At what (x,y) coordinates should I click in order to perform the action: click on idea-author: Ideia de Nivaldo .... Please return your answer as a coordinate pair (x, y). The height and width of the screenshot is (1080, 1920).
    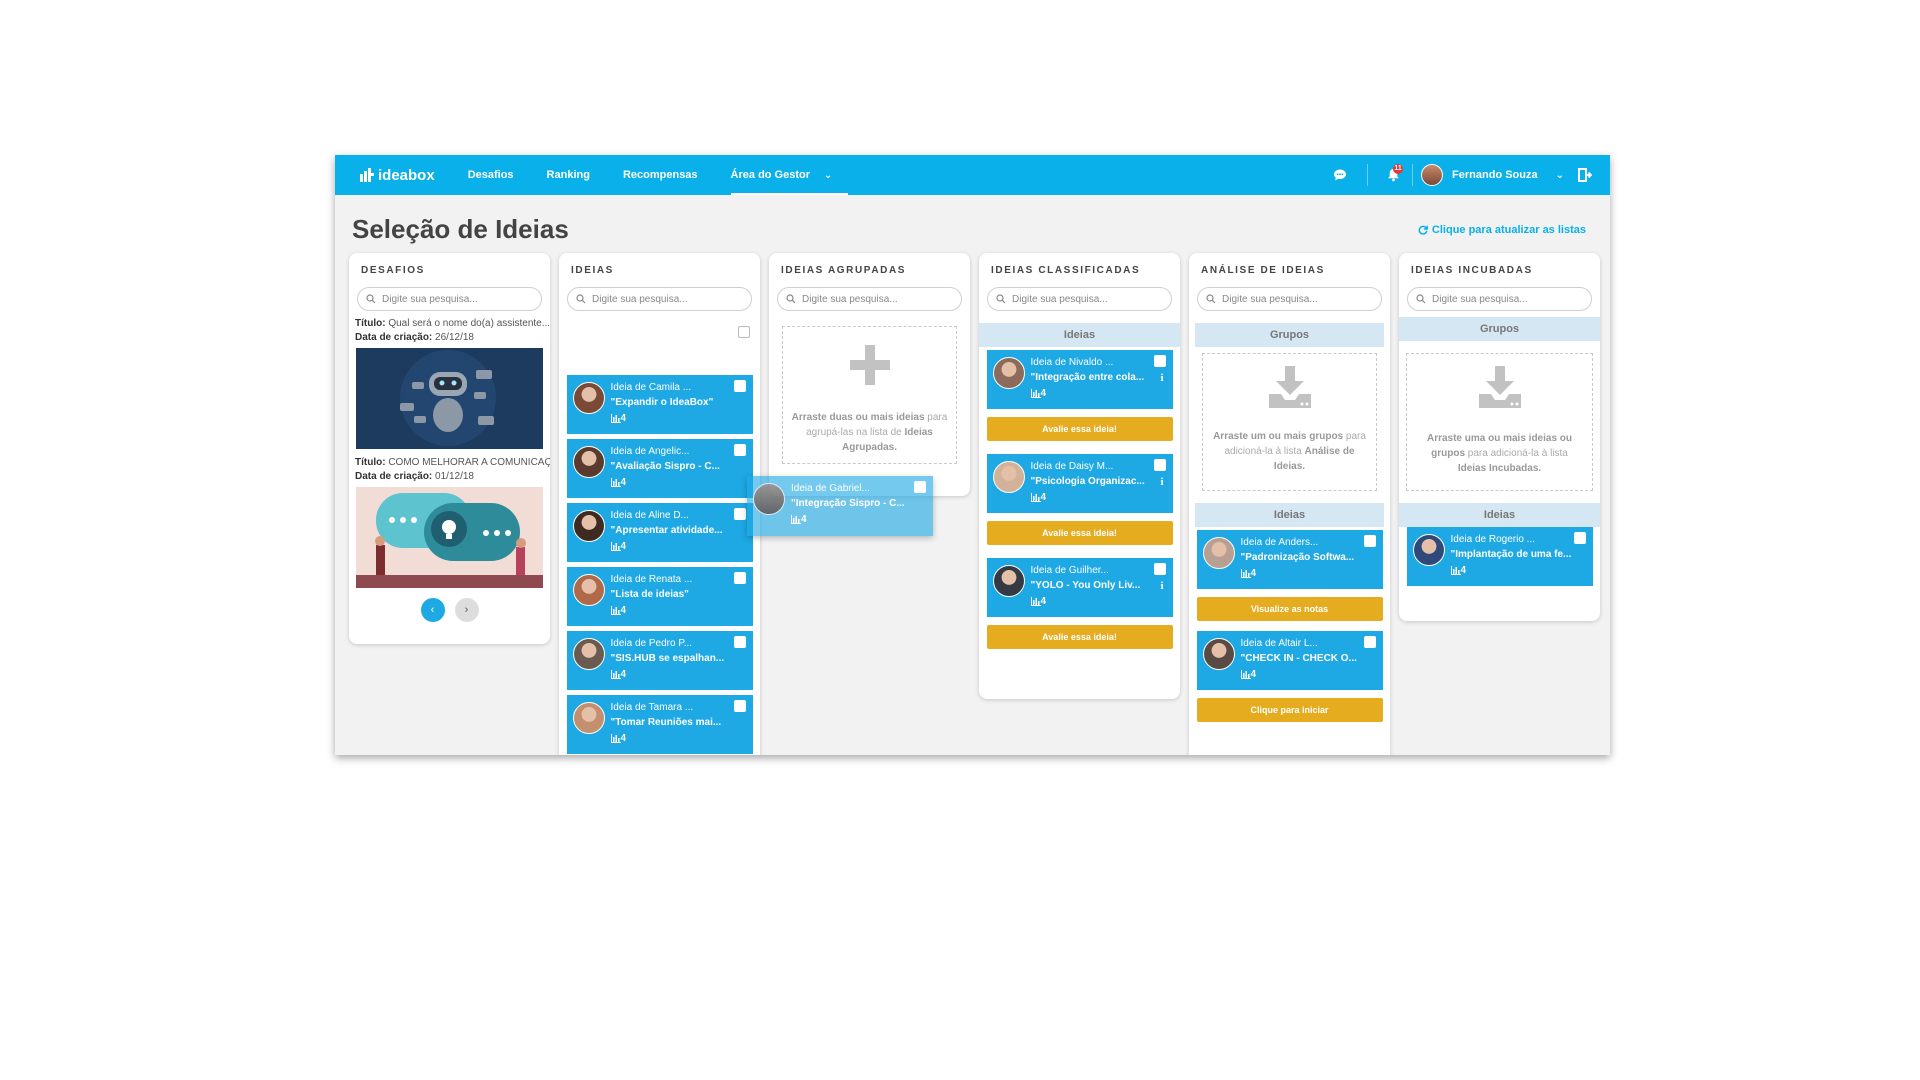
    Looking at the image, I should click on (1072, 362).